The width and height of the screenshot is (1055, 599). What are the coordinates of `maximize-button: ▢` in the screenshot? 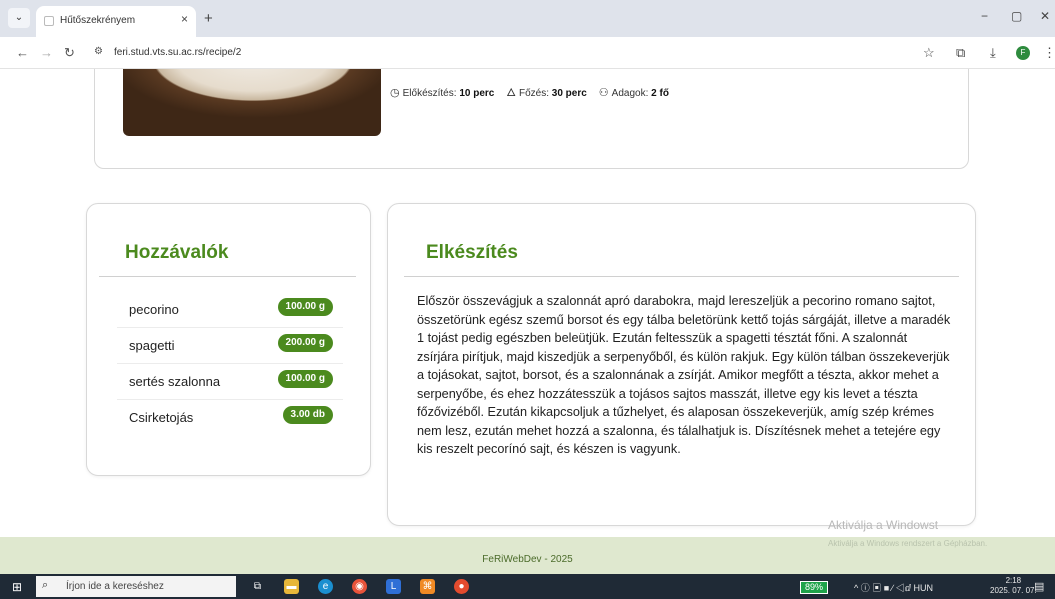 It's located at (1016, 16).